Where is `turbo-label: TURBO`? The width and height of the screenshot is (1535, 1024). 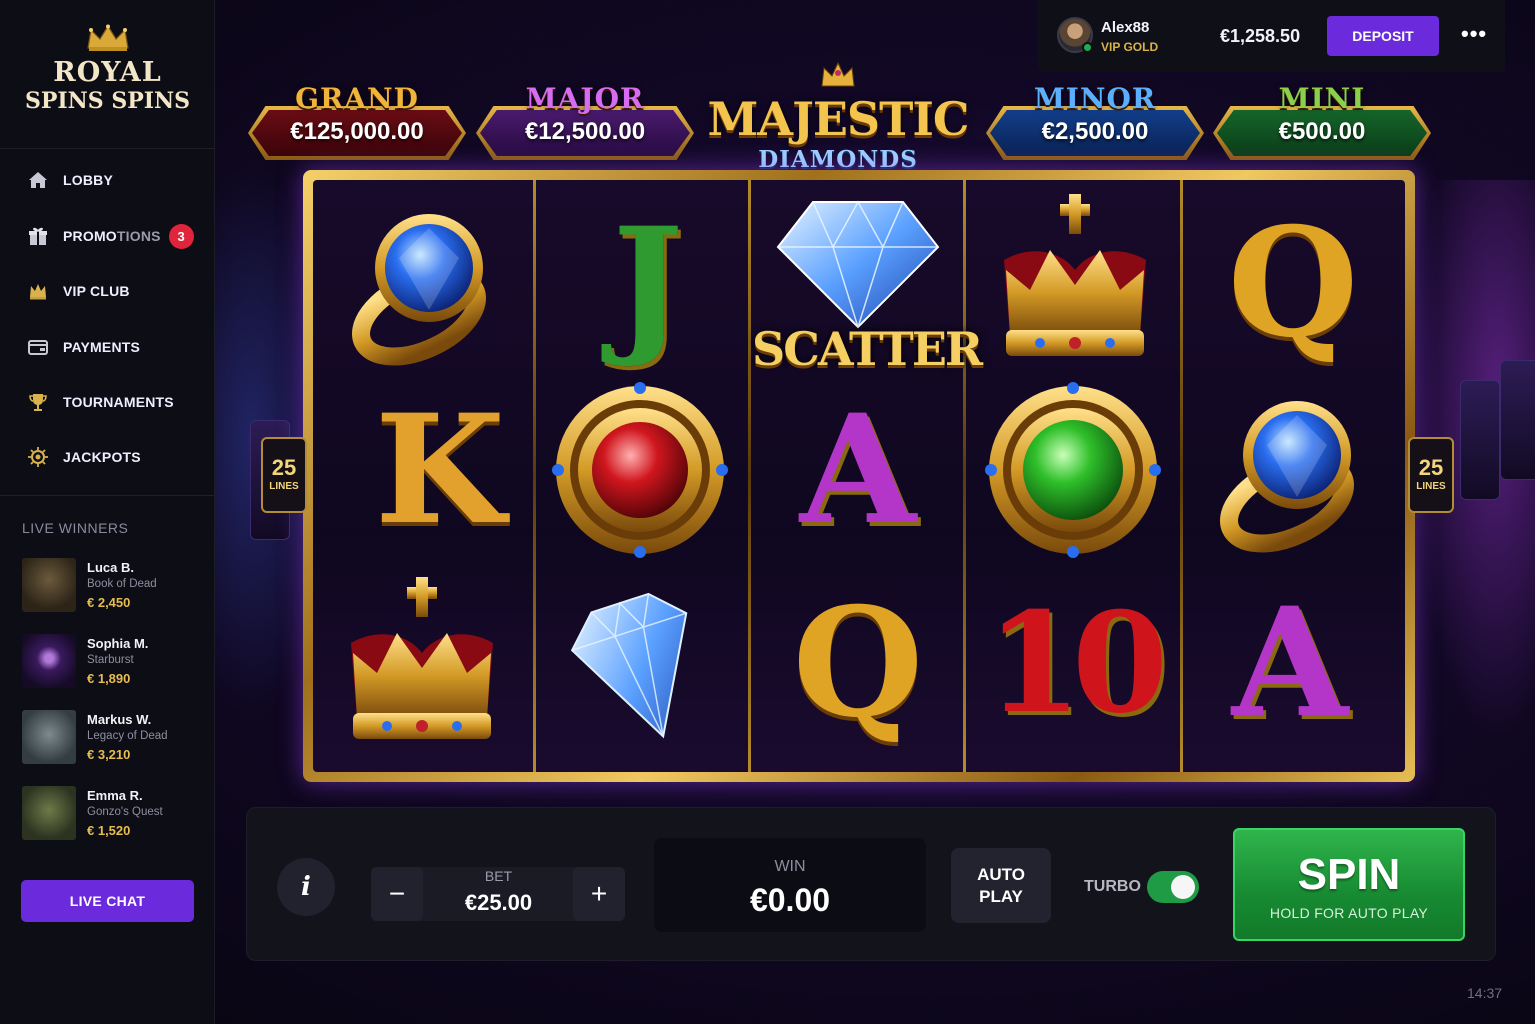
turbo-label: TURBO is located at coordinates (1112, 886).